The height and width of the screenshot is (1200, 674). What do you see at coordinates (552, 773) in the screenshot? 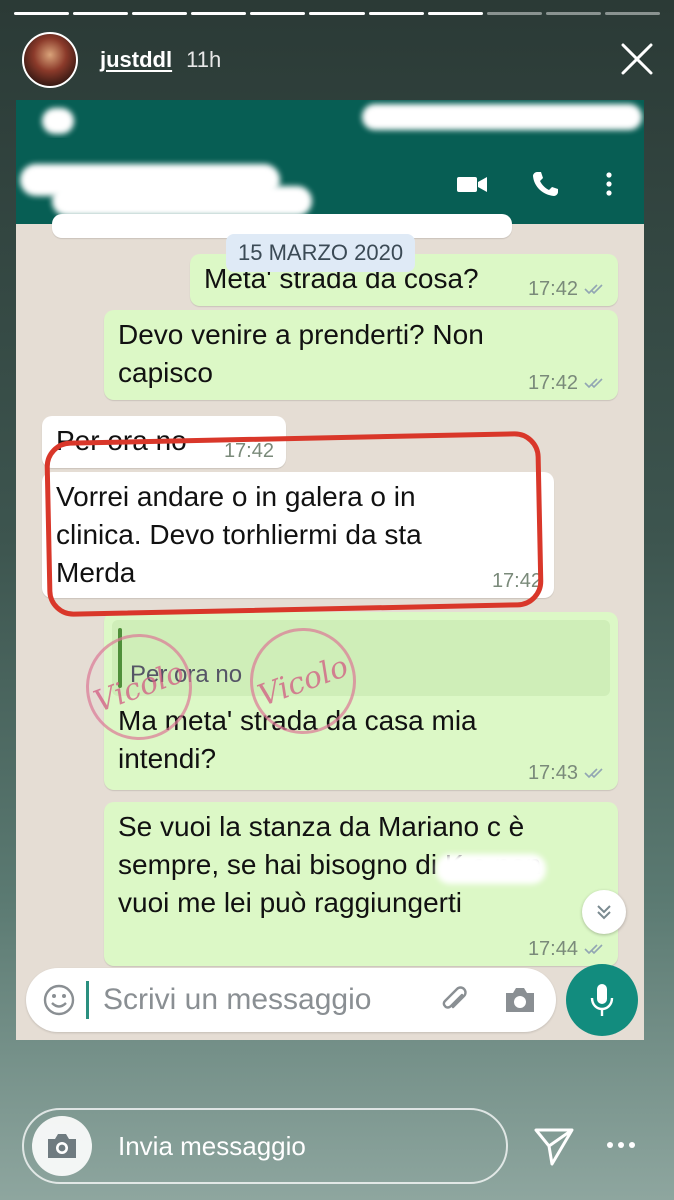
I see `message-time: 17:43` at bounding box center [552, 773].